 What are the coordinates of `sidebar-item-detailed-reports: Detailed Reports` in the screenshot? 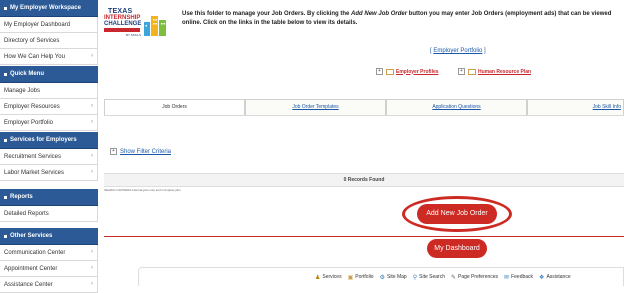 It's located at (49, 214).